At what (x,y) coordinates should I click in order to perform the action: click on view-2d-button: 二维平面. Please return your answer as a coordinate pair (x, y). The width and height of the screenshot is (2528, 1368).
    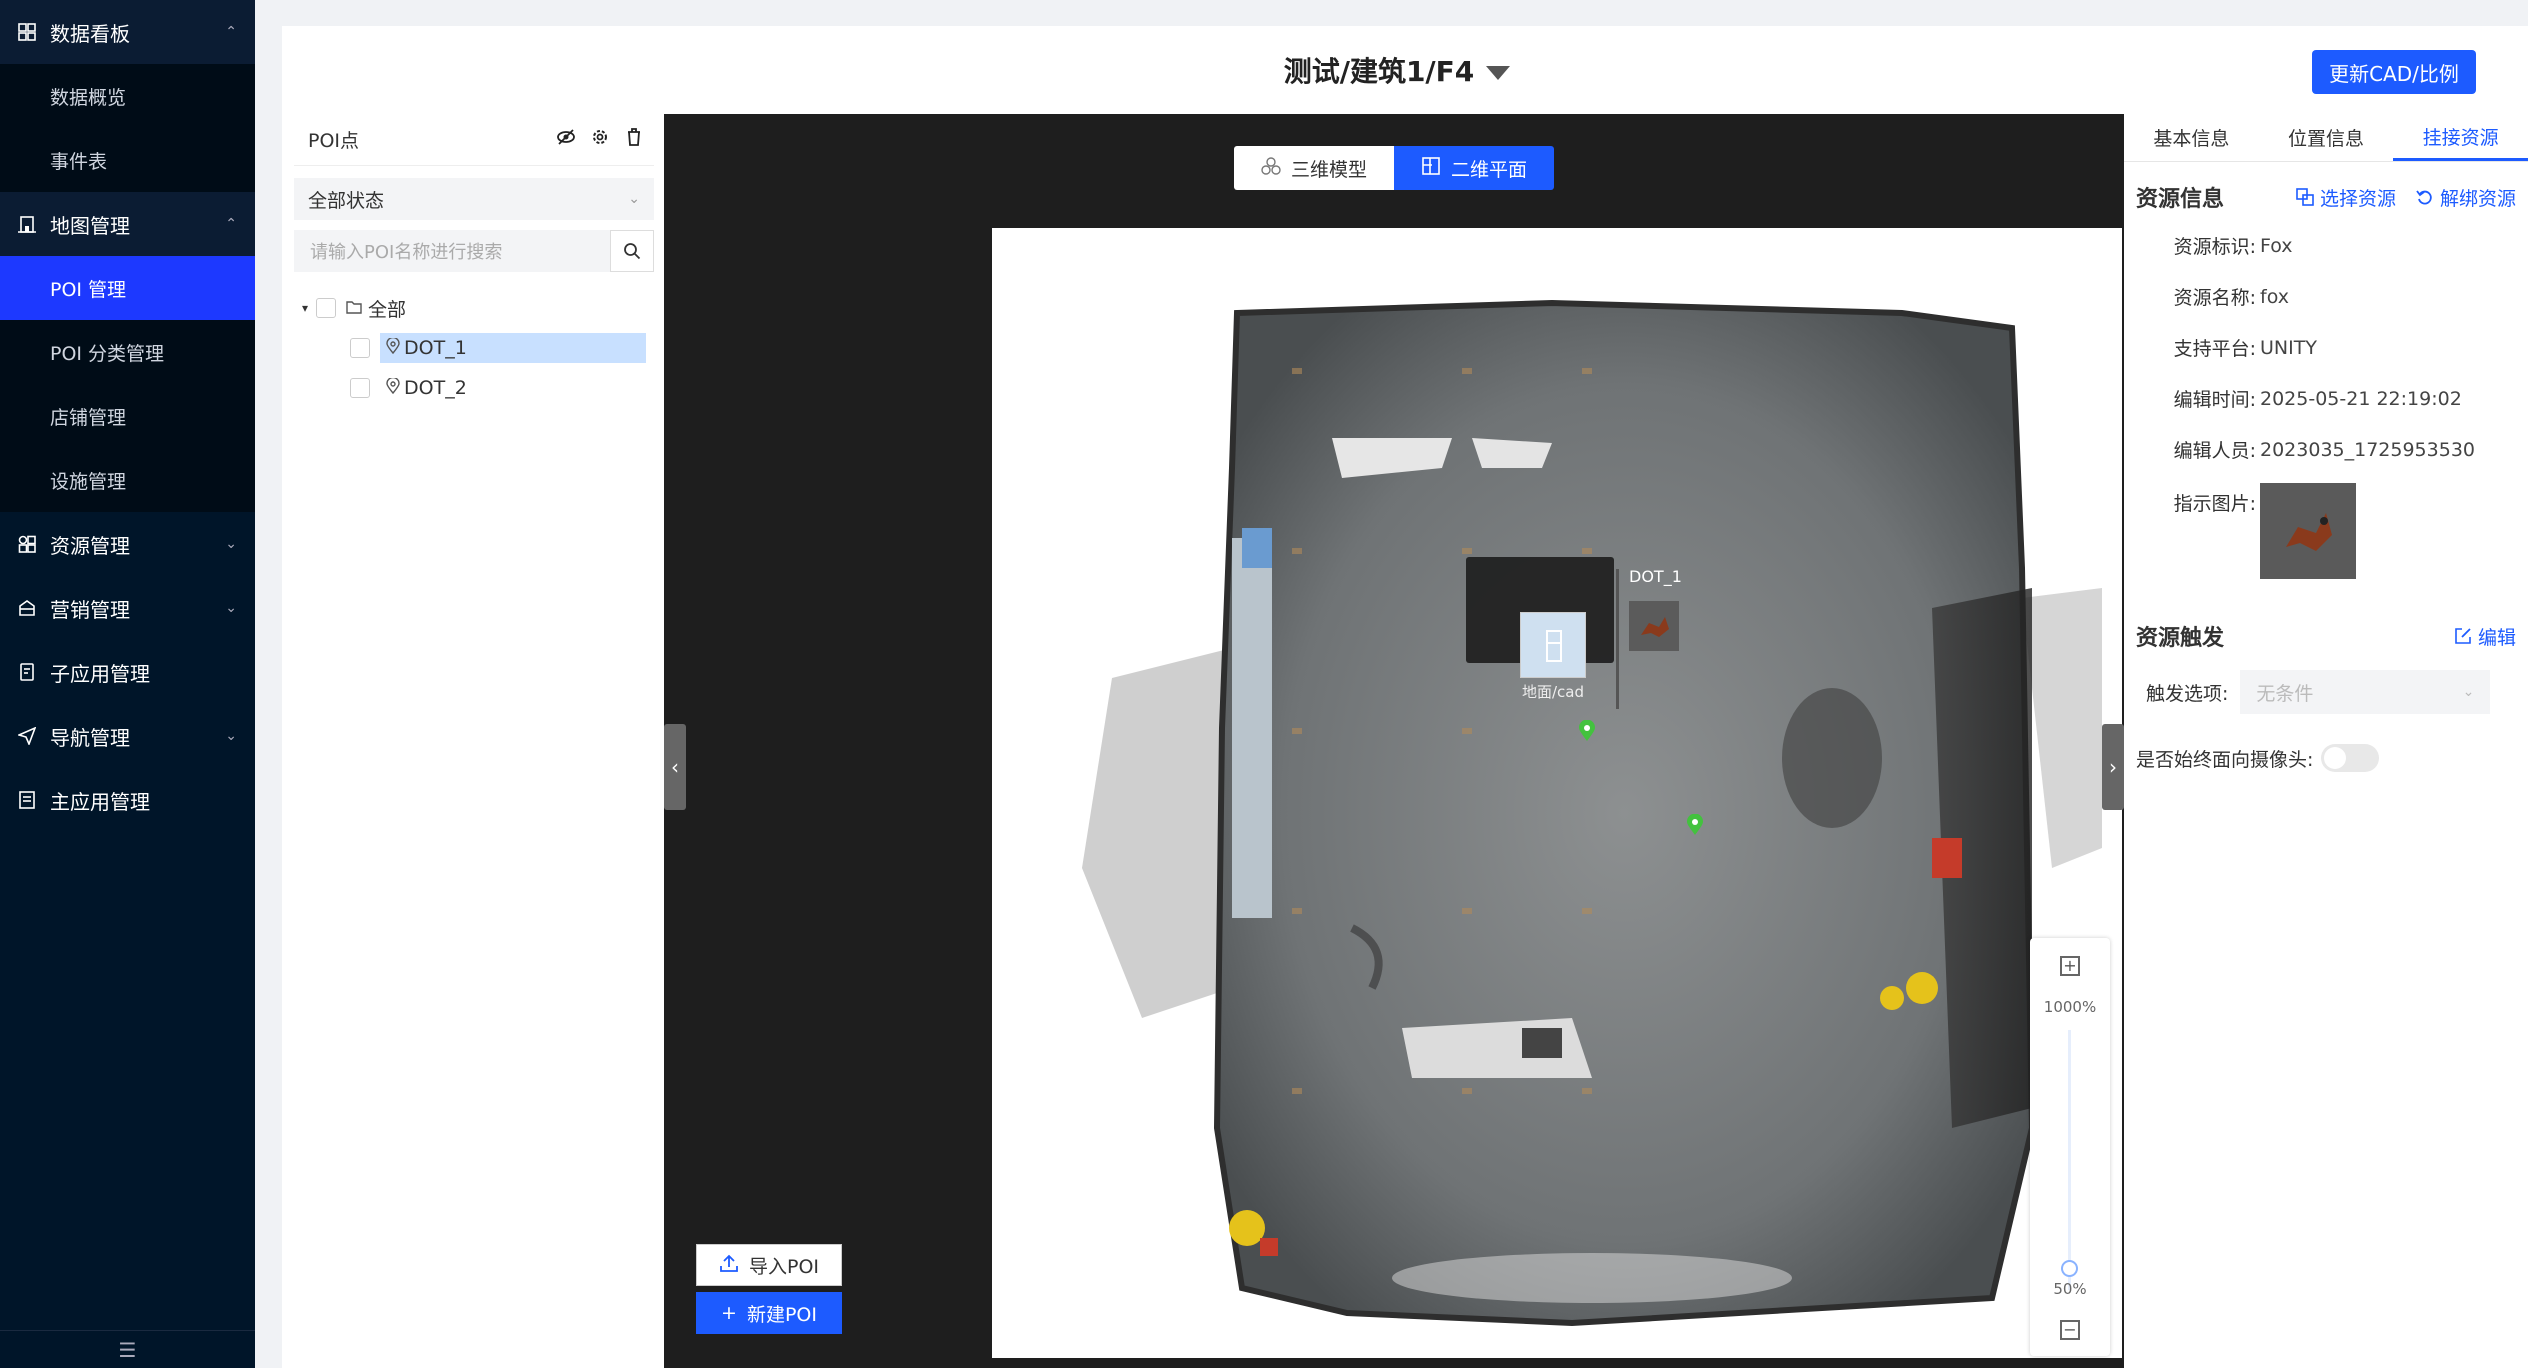
    Looking at the image, I should click on (1474, 168).